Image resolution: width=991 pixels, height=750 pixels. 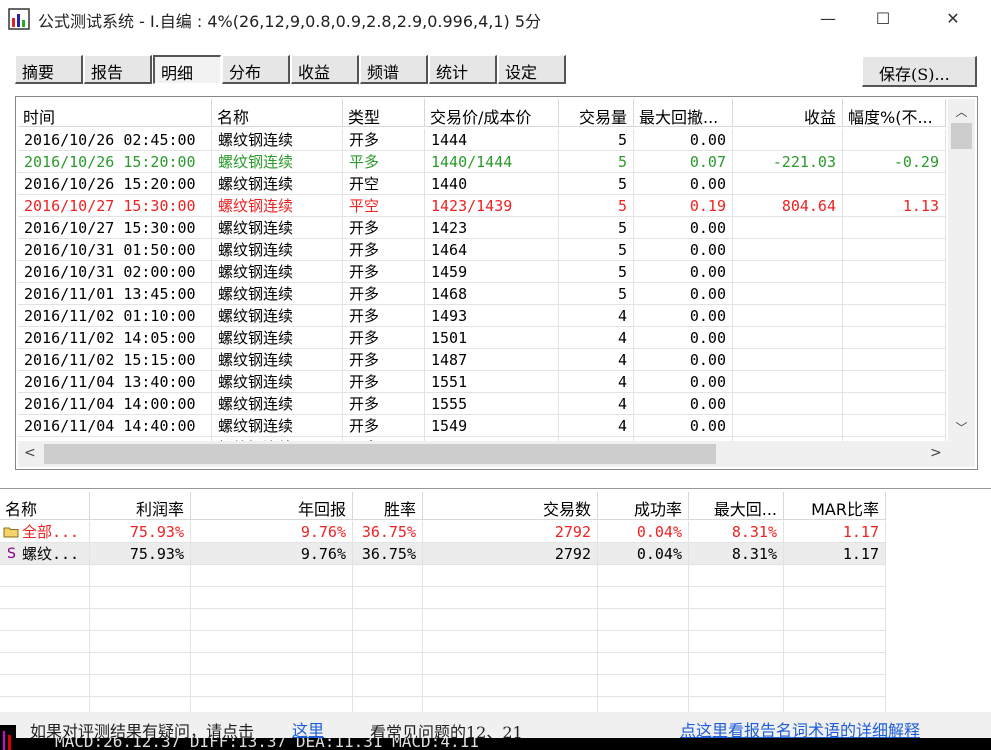 I want to click on tab-statistics: 统计, so click(x=463, y=69).